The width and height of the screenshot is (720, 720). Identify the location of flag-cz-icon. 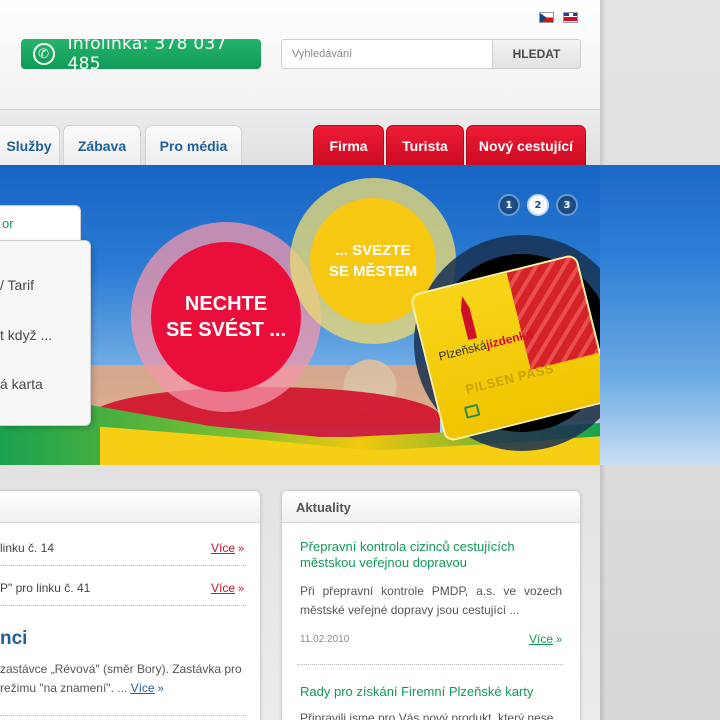
(546, 17).